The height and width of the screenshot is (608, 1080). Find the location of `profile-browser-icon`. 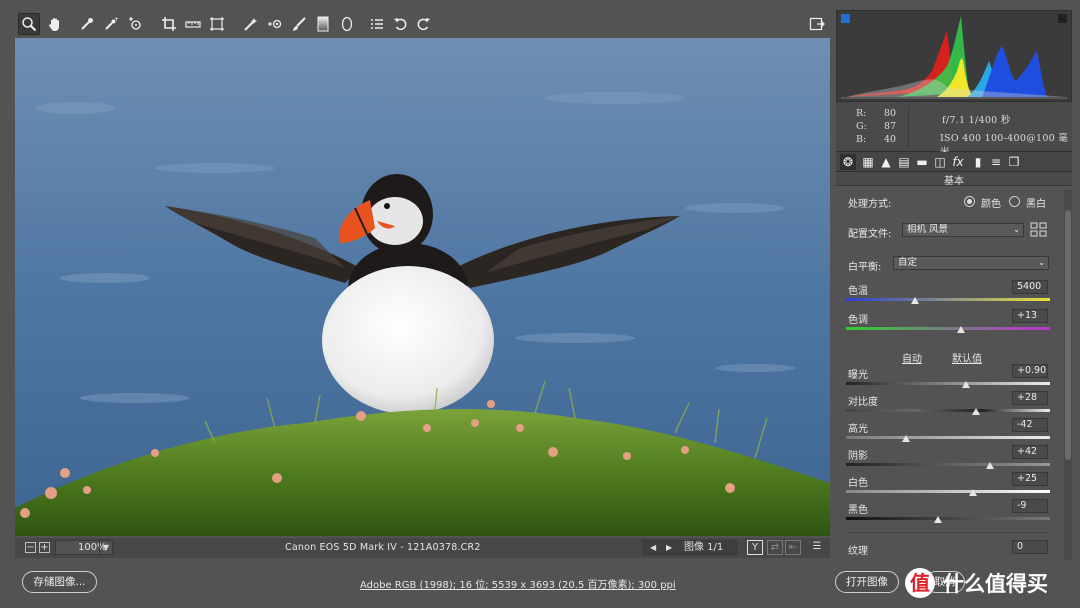

profile-browser-icon is located at coordinates (1039, 230).